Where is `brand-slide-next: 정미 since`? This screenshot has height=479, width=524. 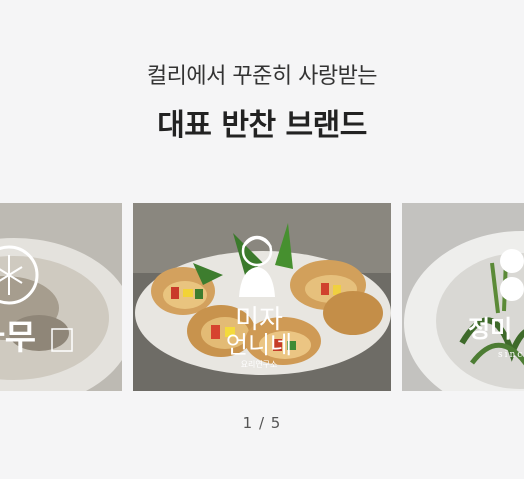
brand-slide-next: 정미 since is located at coordinates (463, 297).